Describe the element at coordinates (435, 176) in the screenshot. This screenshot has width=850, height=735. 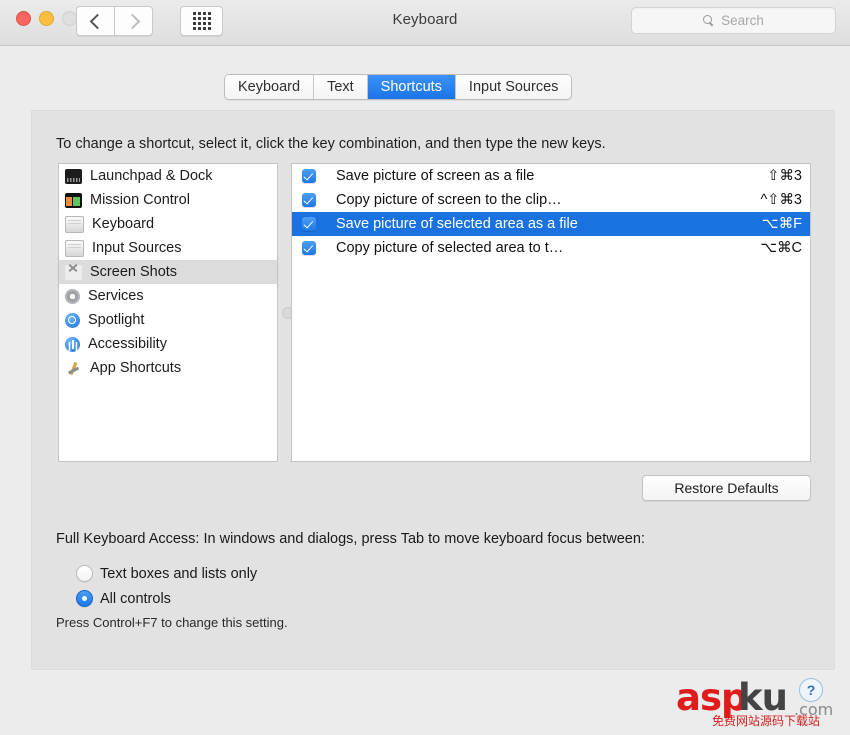
I see `shortcut-title: Save picture of screen as a file` at that location.